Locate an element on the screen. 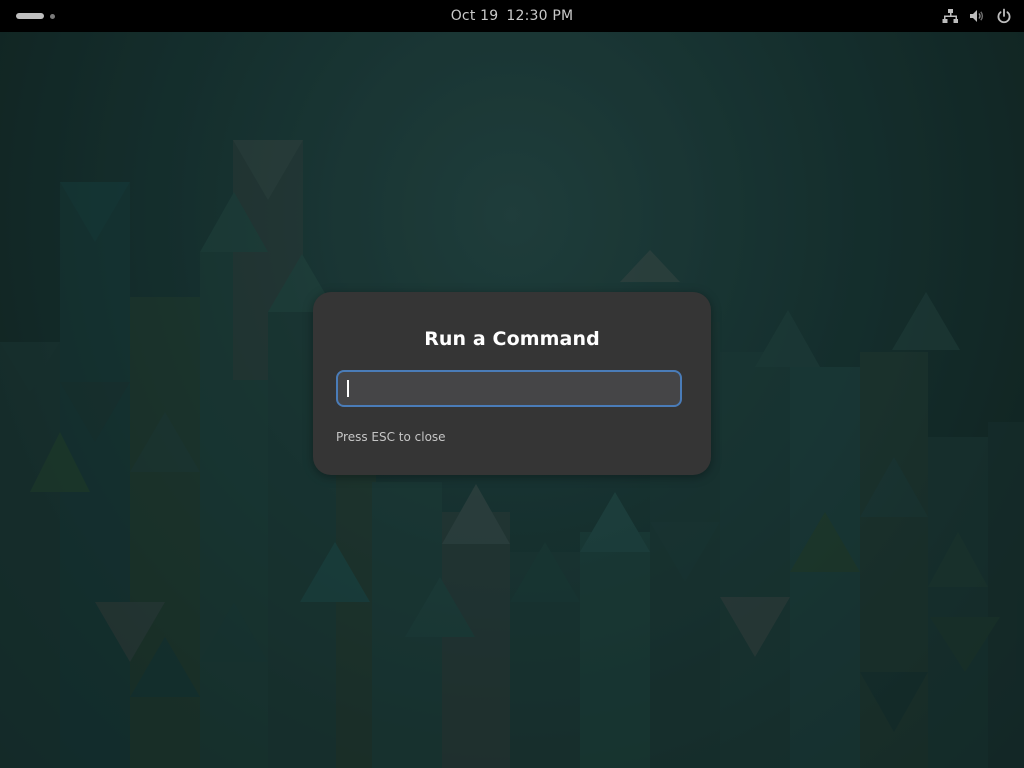 This screenshot has width=1024, height=768. workspace-indicator-active is located at coordinates (30, 16).